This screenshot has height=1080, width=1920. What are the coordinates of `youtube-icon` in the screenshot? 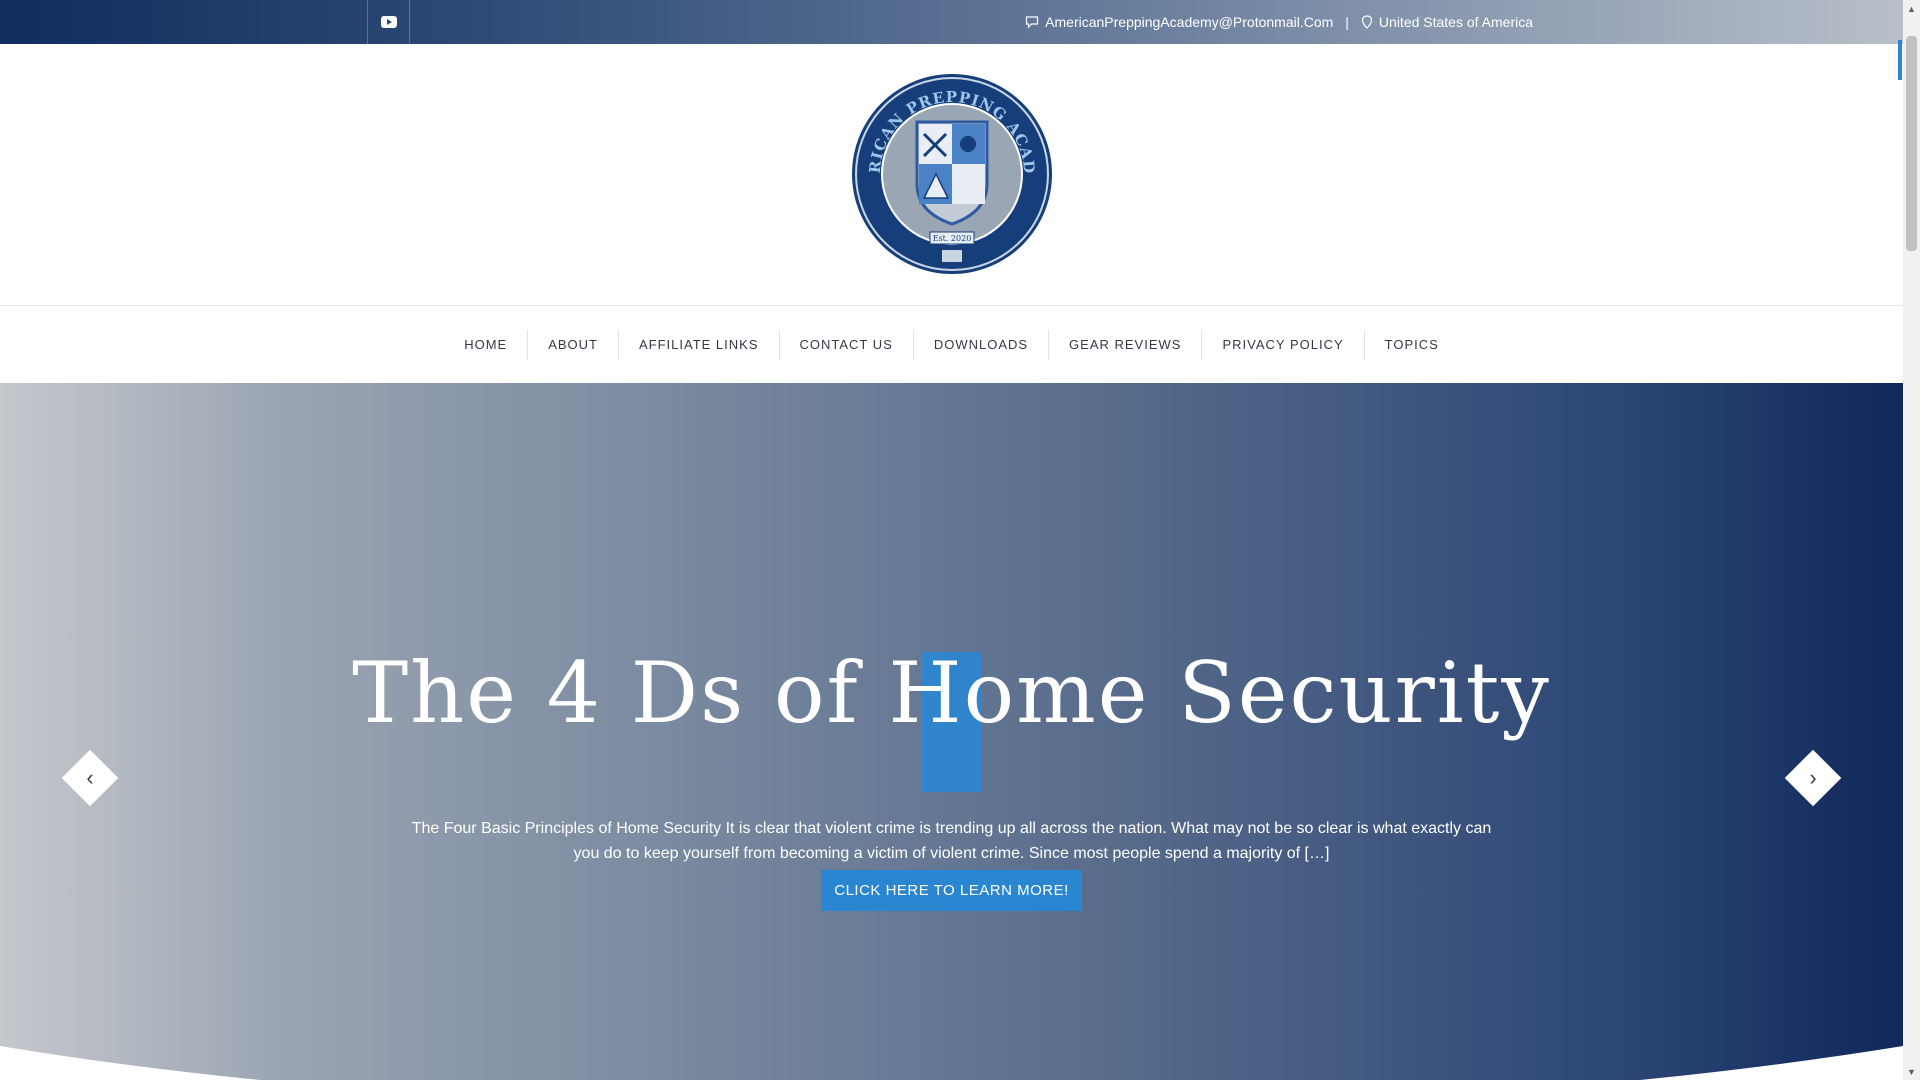 It's located at (388, 22).